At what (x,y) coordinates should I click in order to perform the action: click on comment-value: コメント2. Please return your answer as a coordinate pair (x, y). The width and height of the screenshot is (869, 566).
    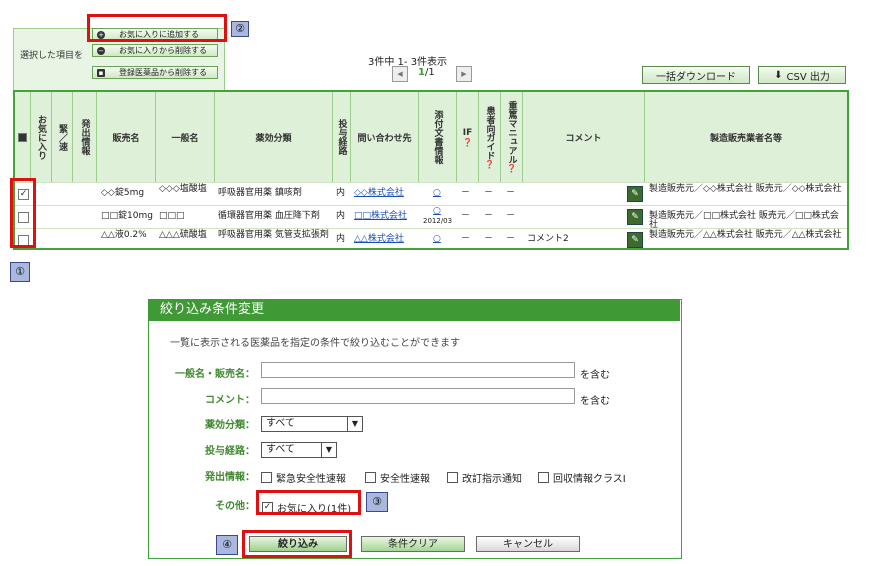
    Looking at the image, I should click on (548, 239).